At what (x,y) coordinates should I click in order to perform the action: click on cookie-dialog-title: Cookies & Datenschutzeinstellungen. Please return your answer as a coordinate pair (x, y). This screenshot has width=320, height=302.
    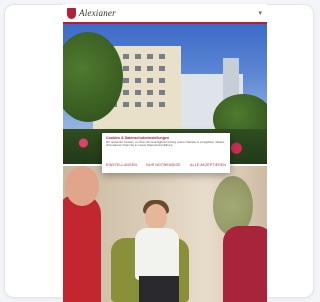
    Looking at the image, I should click on (138, 138).